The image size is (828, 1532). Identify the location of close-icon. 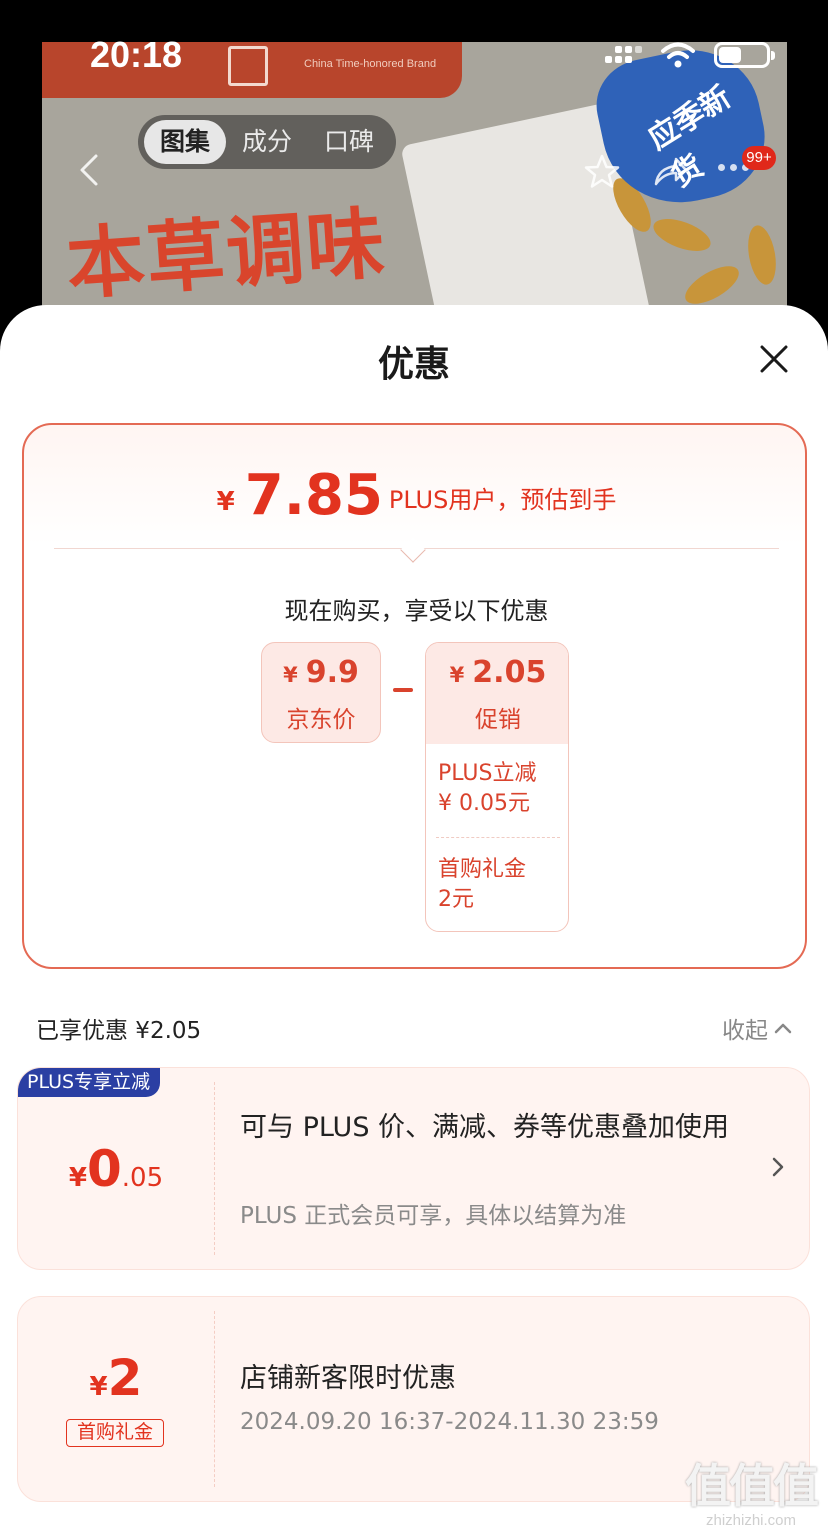
(774, 359).